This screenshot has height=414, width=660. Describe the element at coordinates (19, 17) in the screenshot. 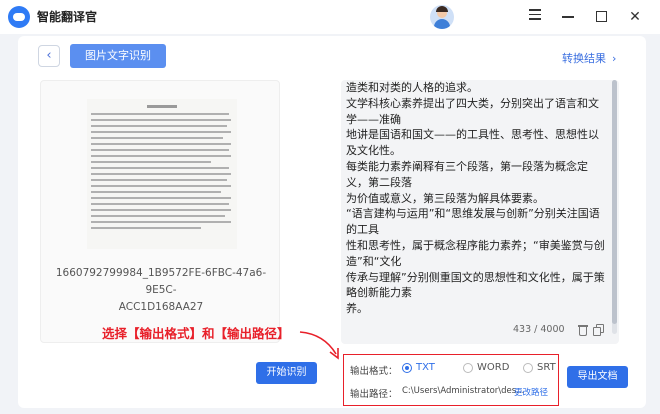

I see `app-logo-icon` at that location.